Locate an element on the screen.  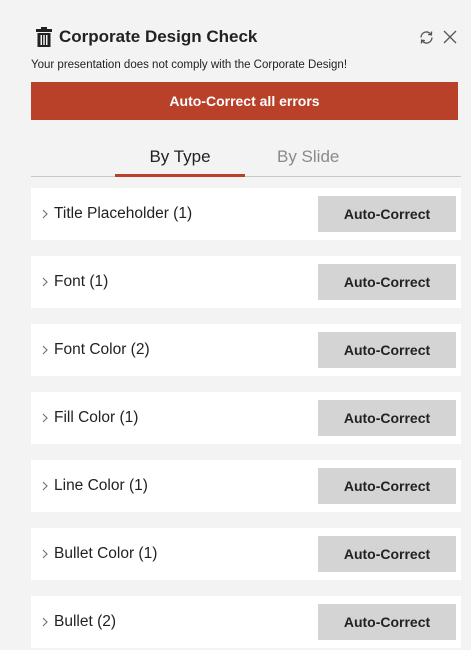
issue-row-font-color: Font Color (2) Auto-Correct is located at coordinates (246, 350).